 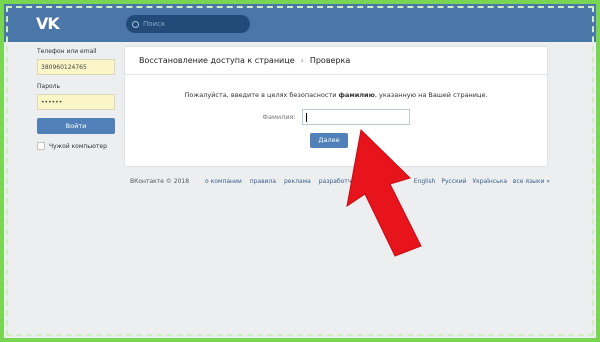 I want to click on text-caret, so click(x=306, y=117).